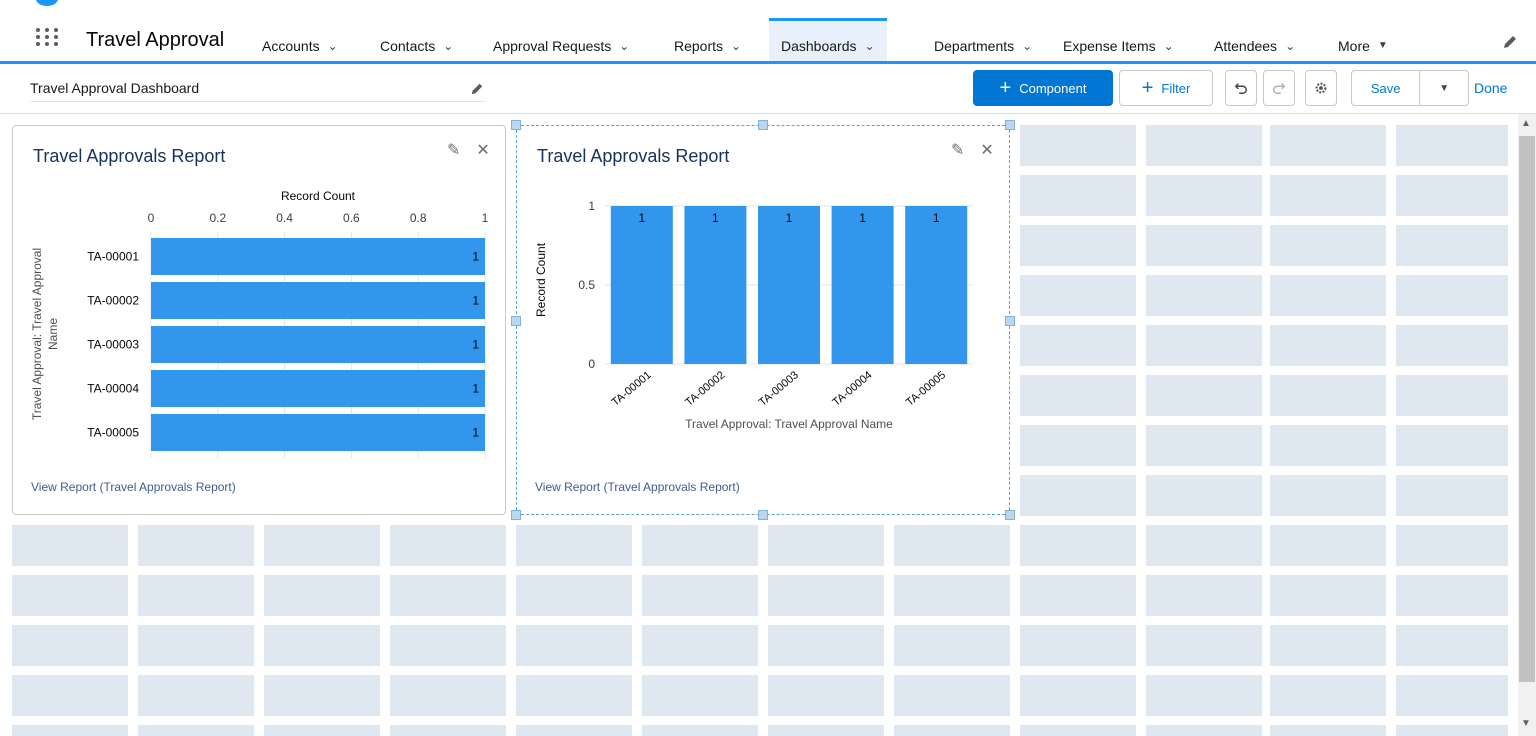 The image size is (1536, 736). What do you see at coordinates (1526, 123) in the screenshot?
I see `scroll-up-icon: ▲` at bounding box center [1526, 123].